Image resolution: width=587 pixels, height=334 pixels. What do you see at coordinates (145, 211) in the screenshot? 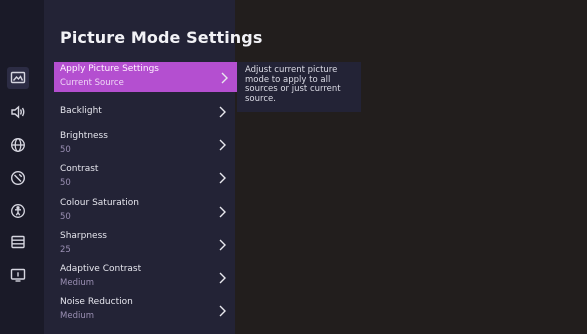
I see `menu-item-colour-saturation: Colour Saturation 50` at bounding box center [145, 211].